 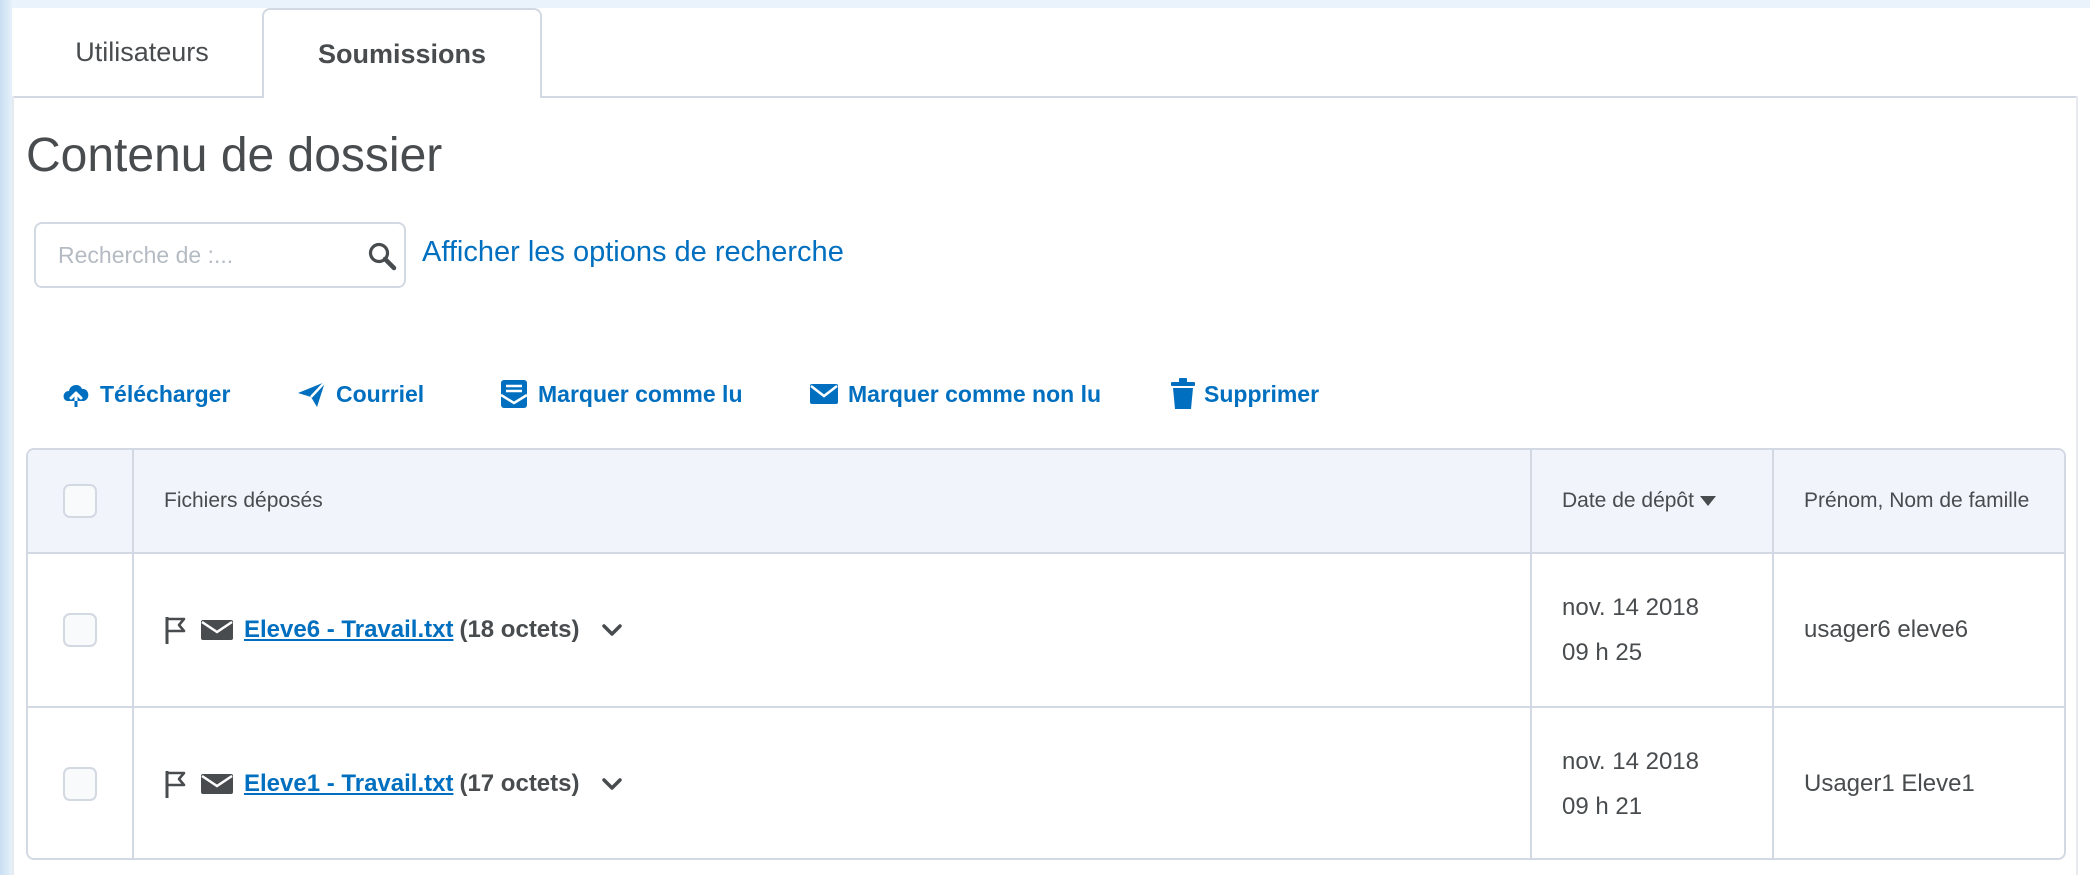 I want to click on email-button: Courriel, so click(x=360, y=394).